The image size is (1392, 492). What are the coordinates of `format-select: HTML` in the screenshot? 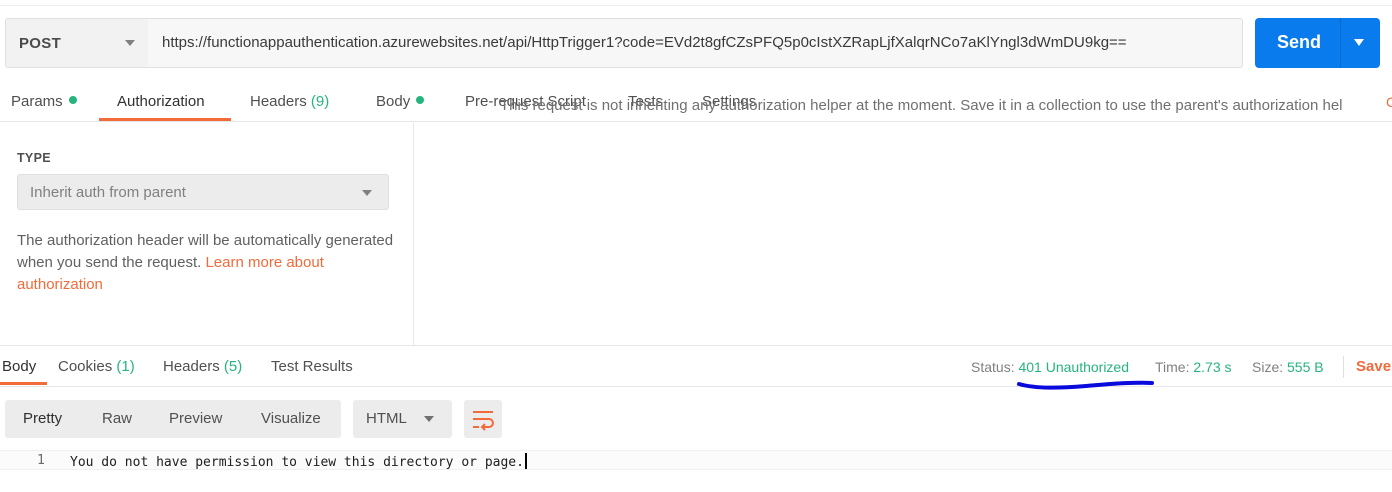 It's located at (402, 419).